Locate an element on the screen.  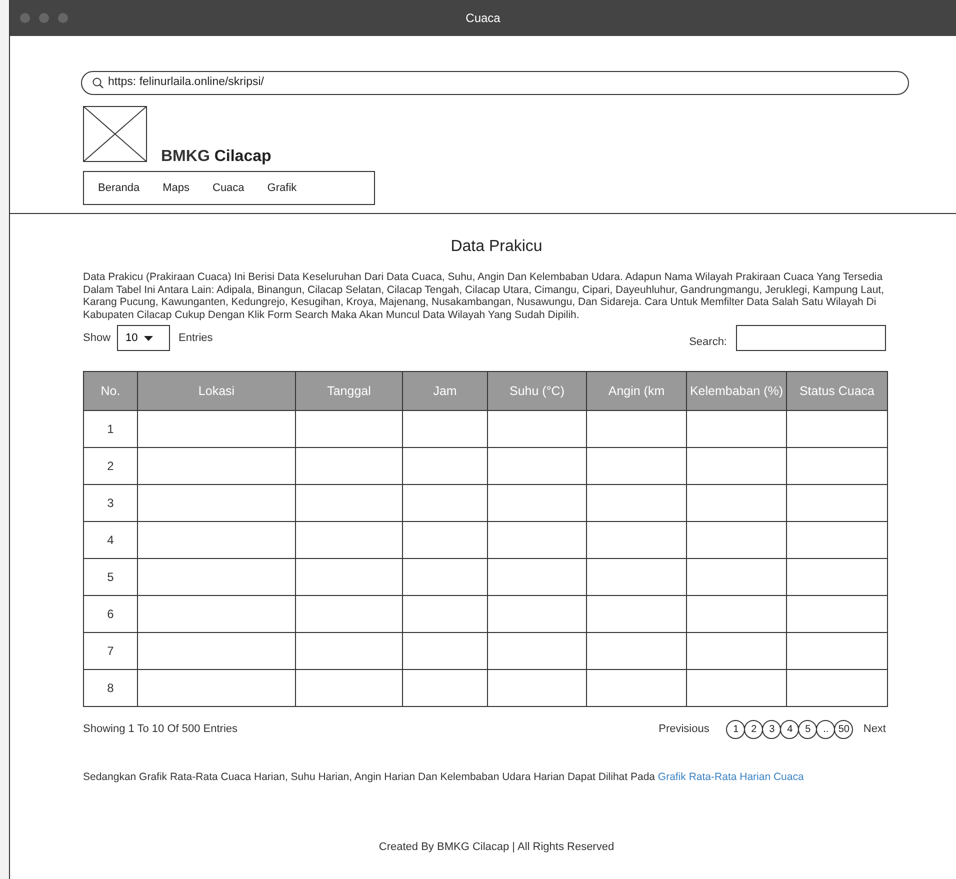
brand-title: BMKG Cilacap is located at coordinates (216, 157).